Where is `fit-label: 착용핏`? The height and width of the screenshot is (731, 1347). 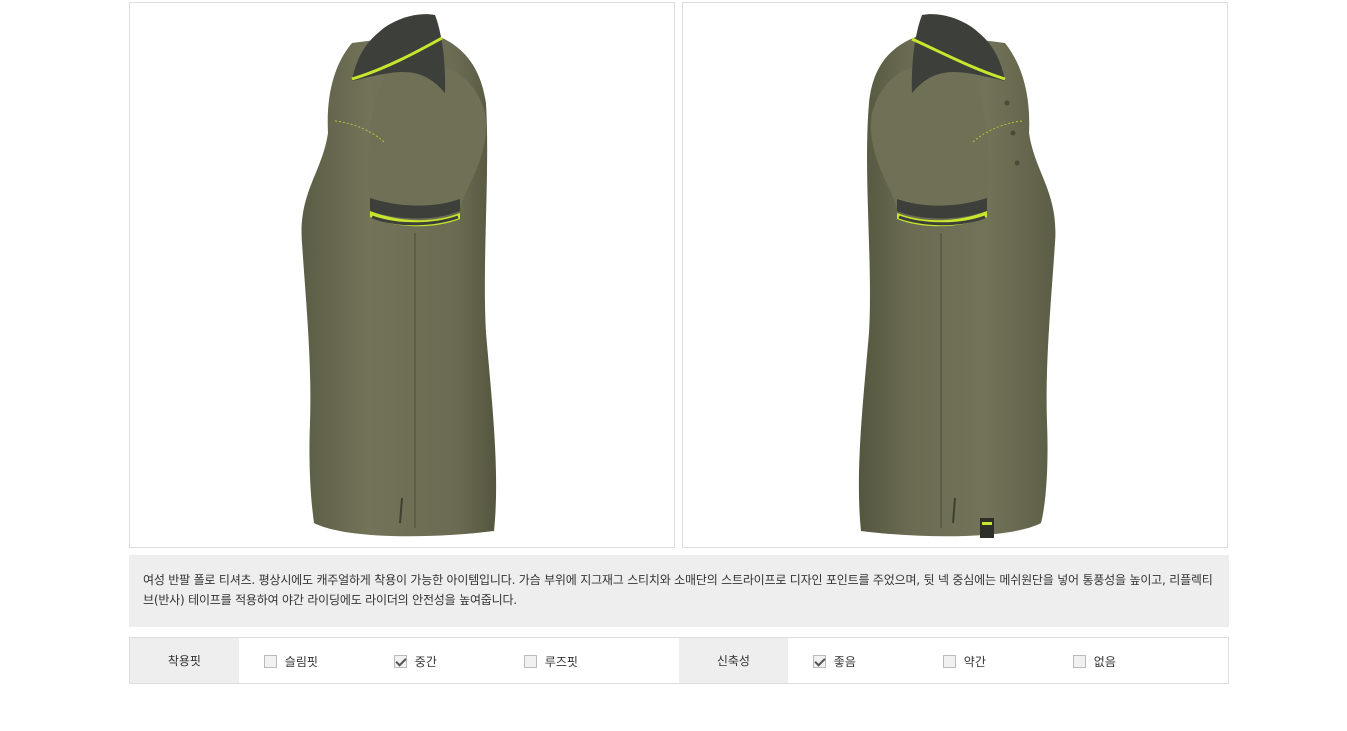
fit-label: 착용핏 is located at coordinates (184, 660).